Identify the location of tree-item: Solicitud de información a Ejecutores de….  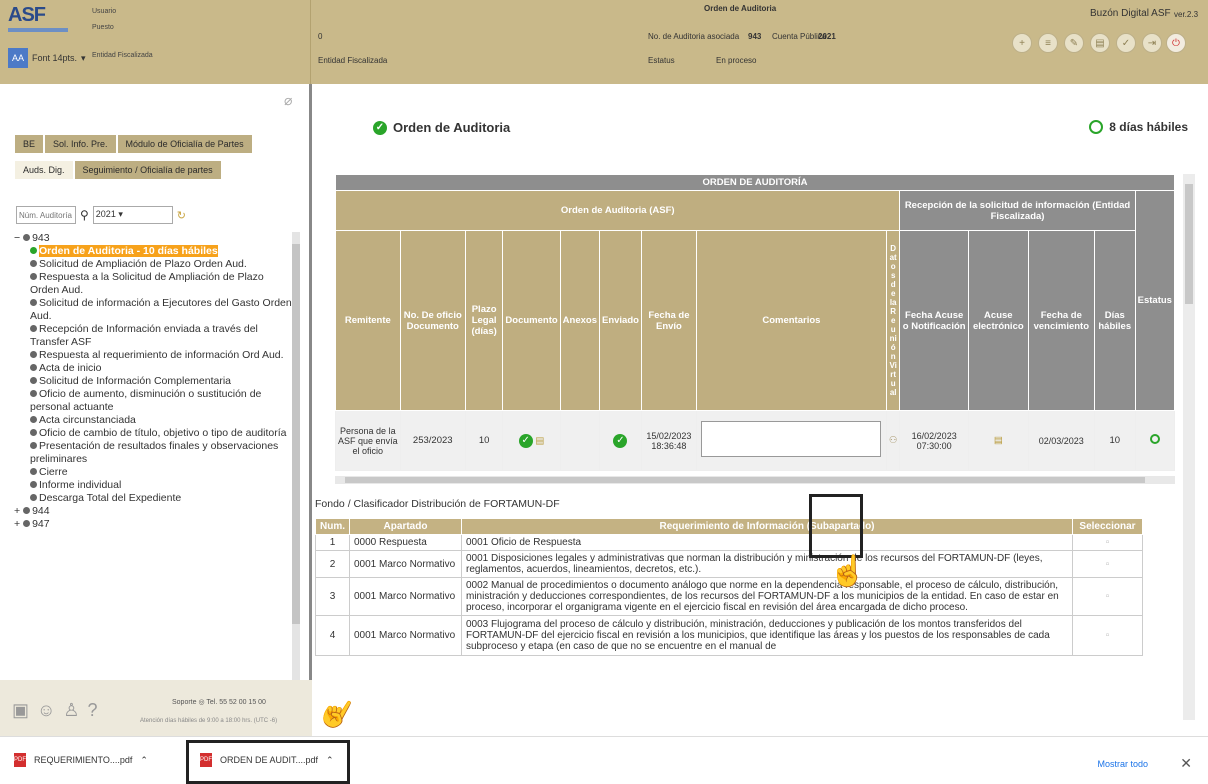
(153, 310).